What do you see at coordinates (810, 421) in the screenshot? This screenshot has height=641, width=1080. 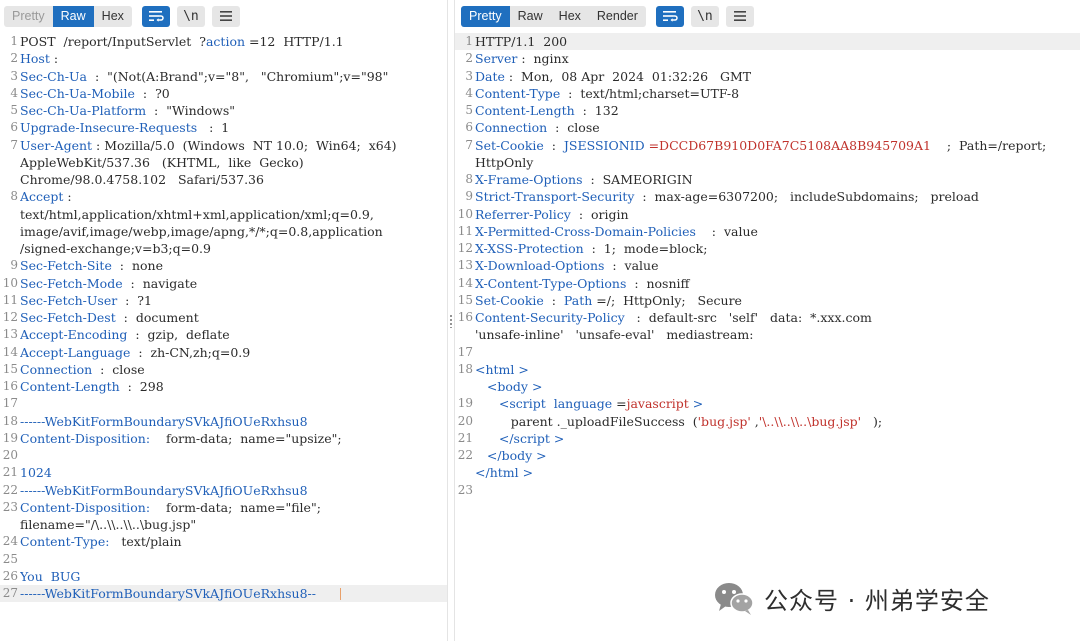 I see `string-value: '\..\\..\\..\bug.jsp'` at bounding box center [810, 421].